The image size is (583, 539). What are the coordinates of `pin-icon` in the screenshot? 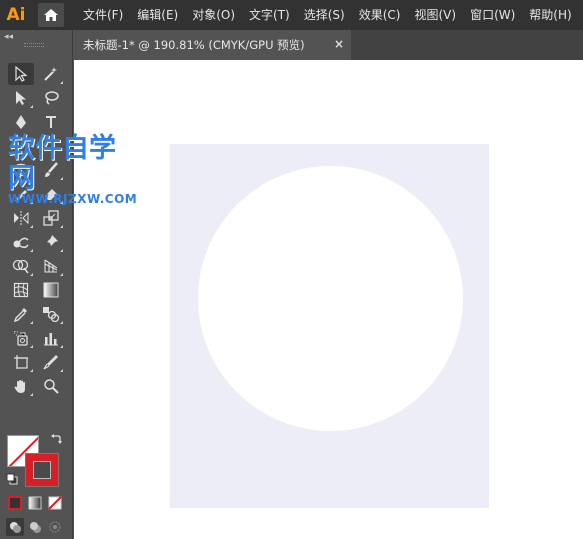 It's located at (51, 241).